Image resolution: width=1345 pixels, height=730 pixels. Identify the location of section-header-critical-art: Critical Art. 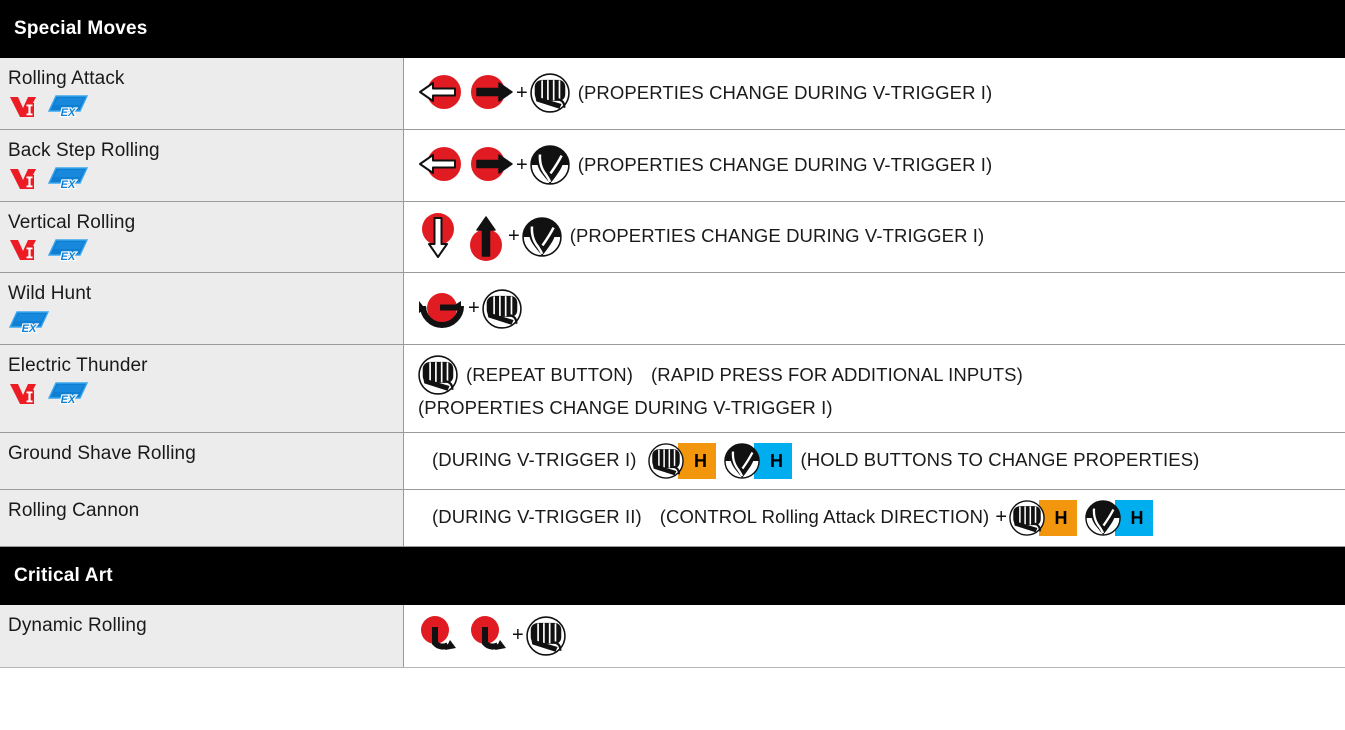
(672, 575).